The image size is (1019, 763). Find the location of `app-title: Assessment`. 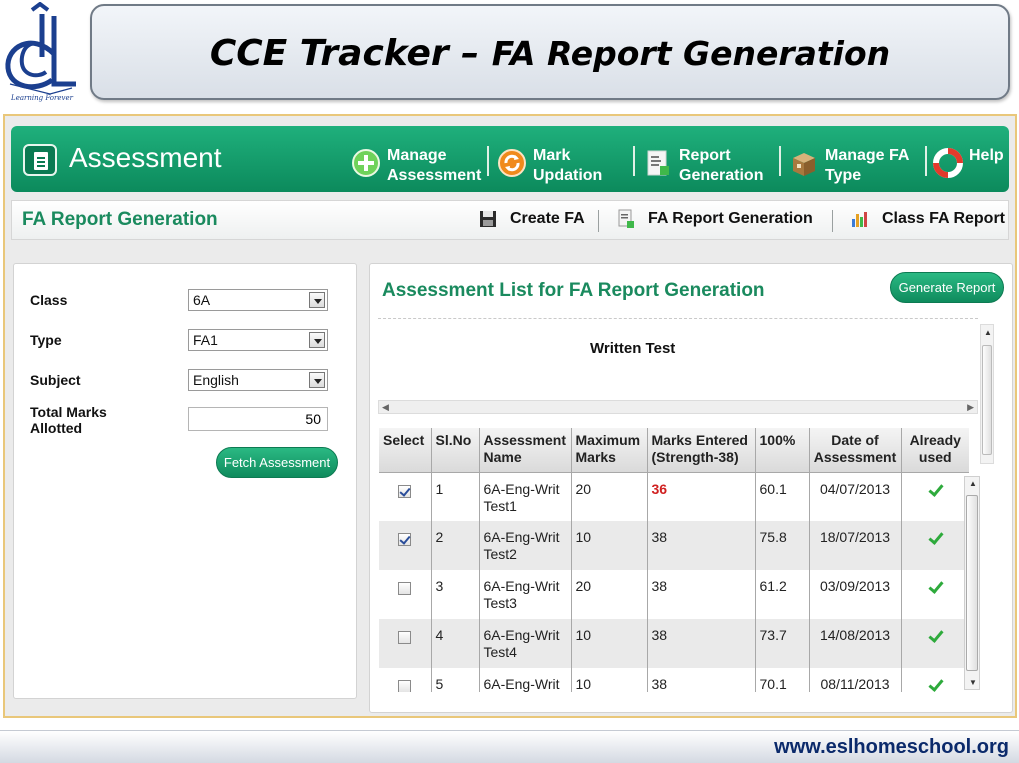

app-title: Assessment is located at coordinates (145, 157).